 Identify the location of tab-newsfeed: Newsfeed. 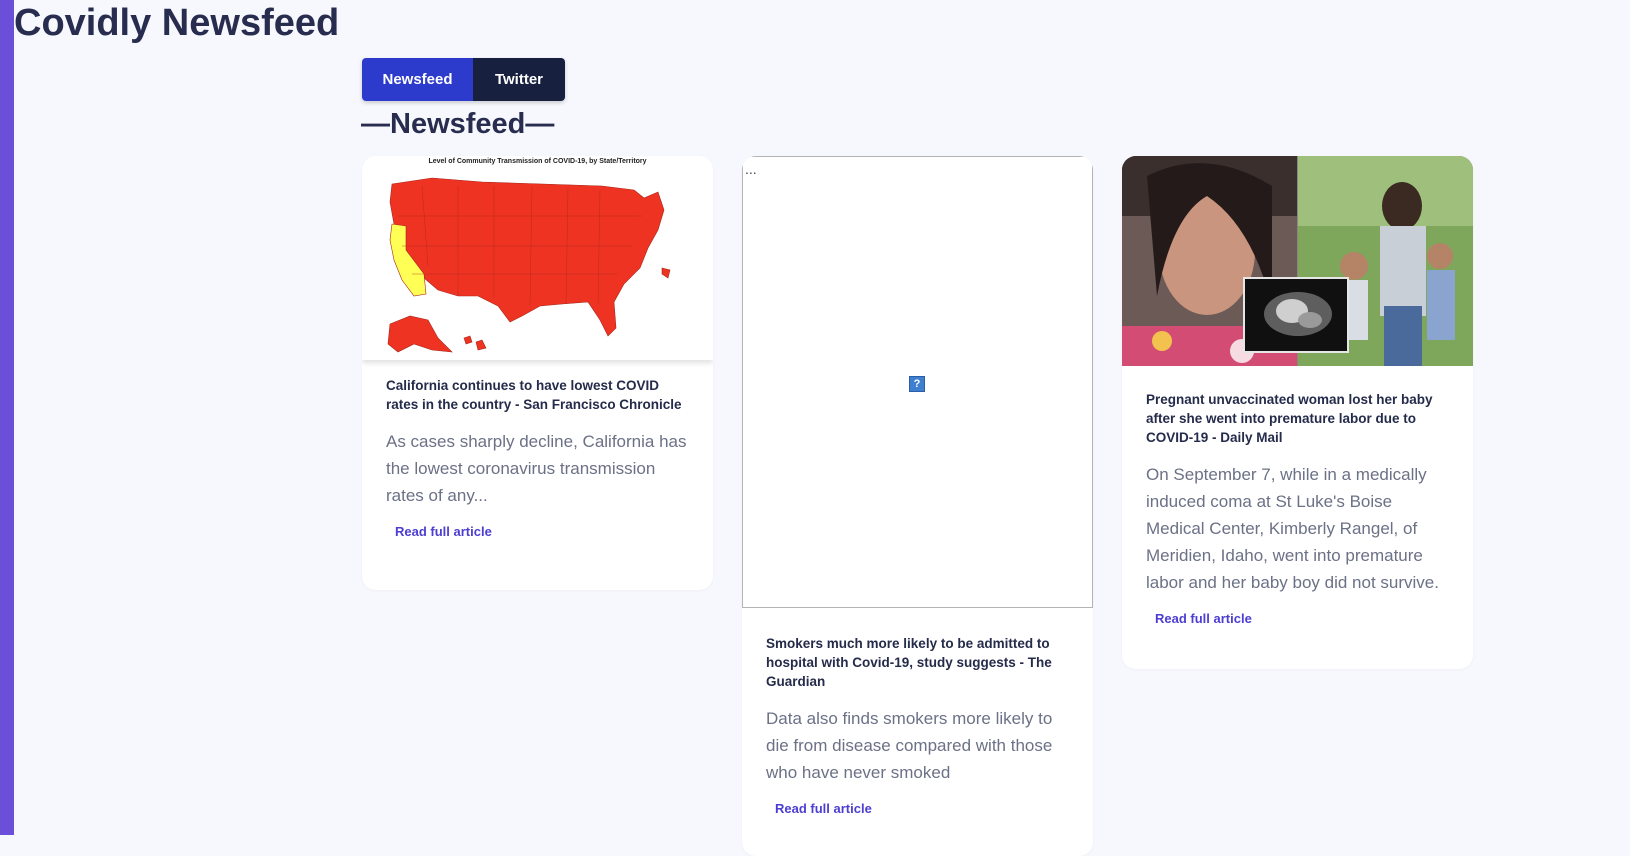
(417, 79).